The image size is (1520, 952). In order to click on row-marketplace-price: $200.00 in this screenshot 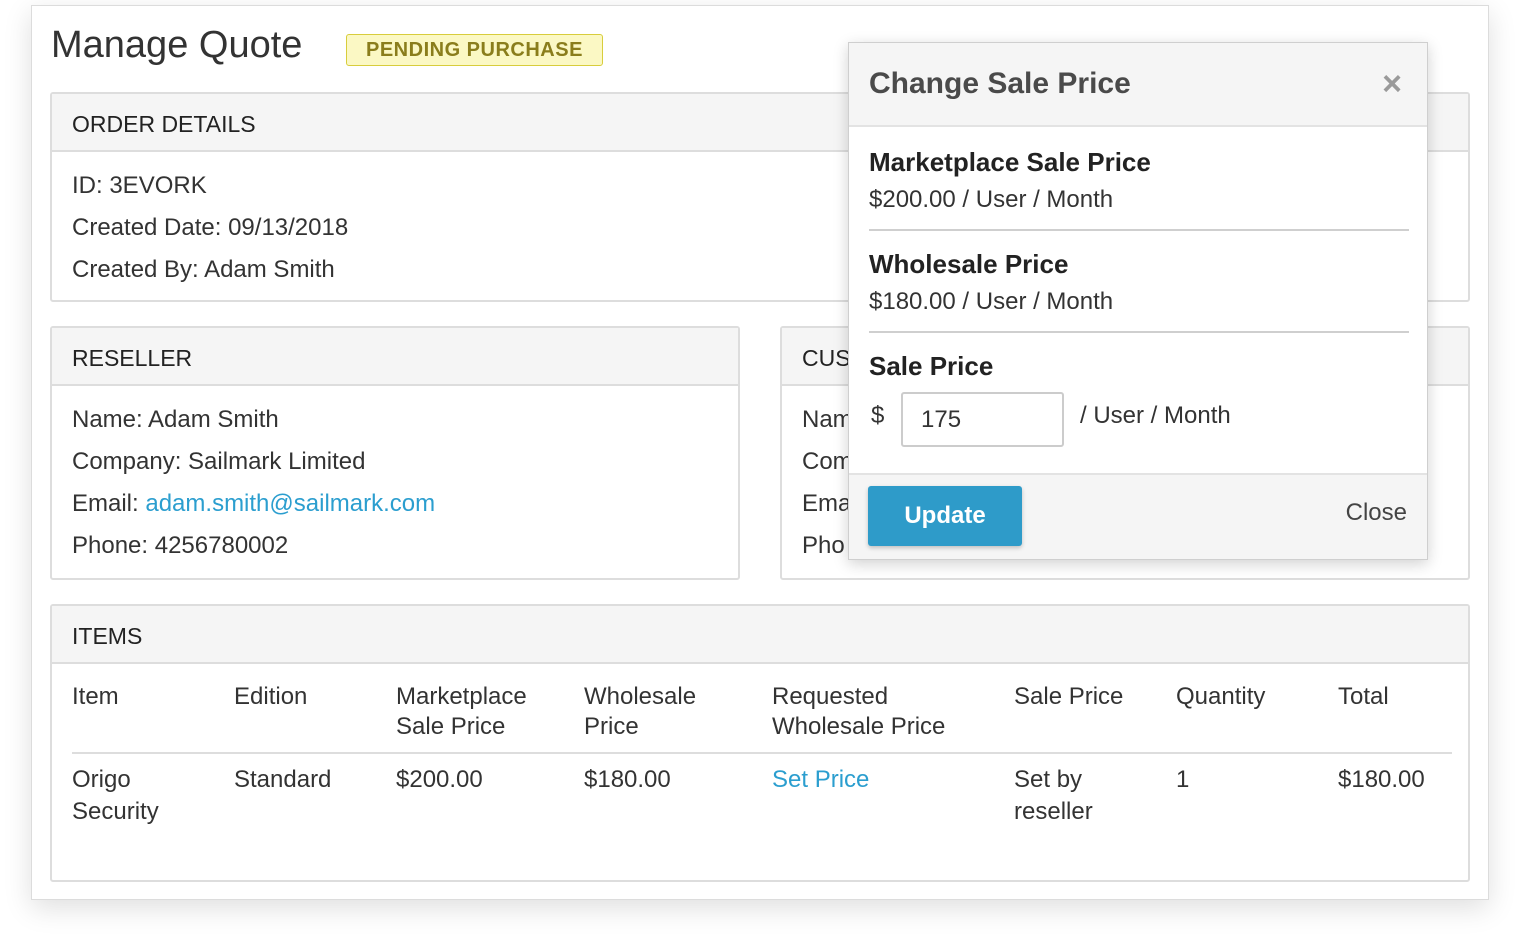, I will do `click(439, 779)`.